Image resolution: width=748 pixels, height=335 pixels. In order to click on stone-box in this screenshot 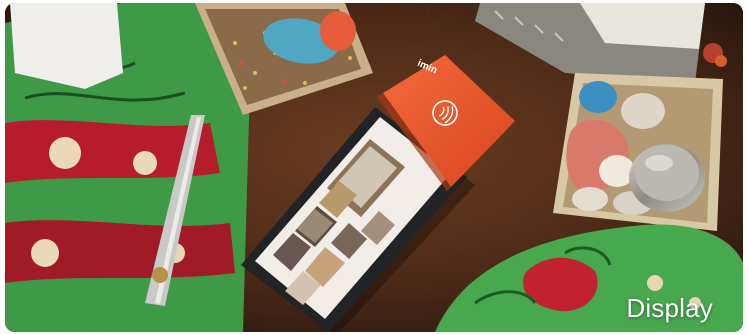, I will do `click(638, 152)`.